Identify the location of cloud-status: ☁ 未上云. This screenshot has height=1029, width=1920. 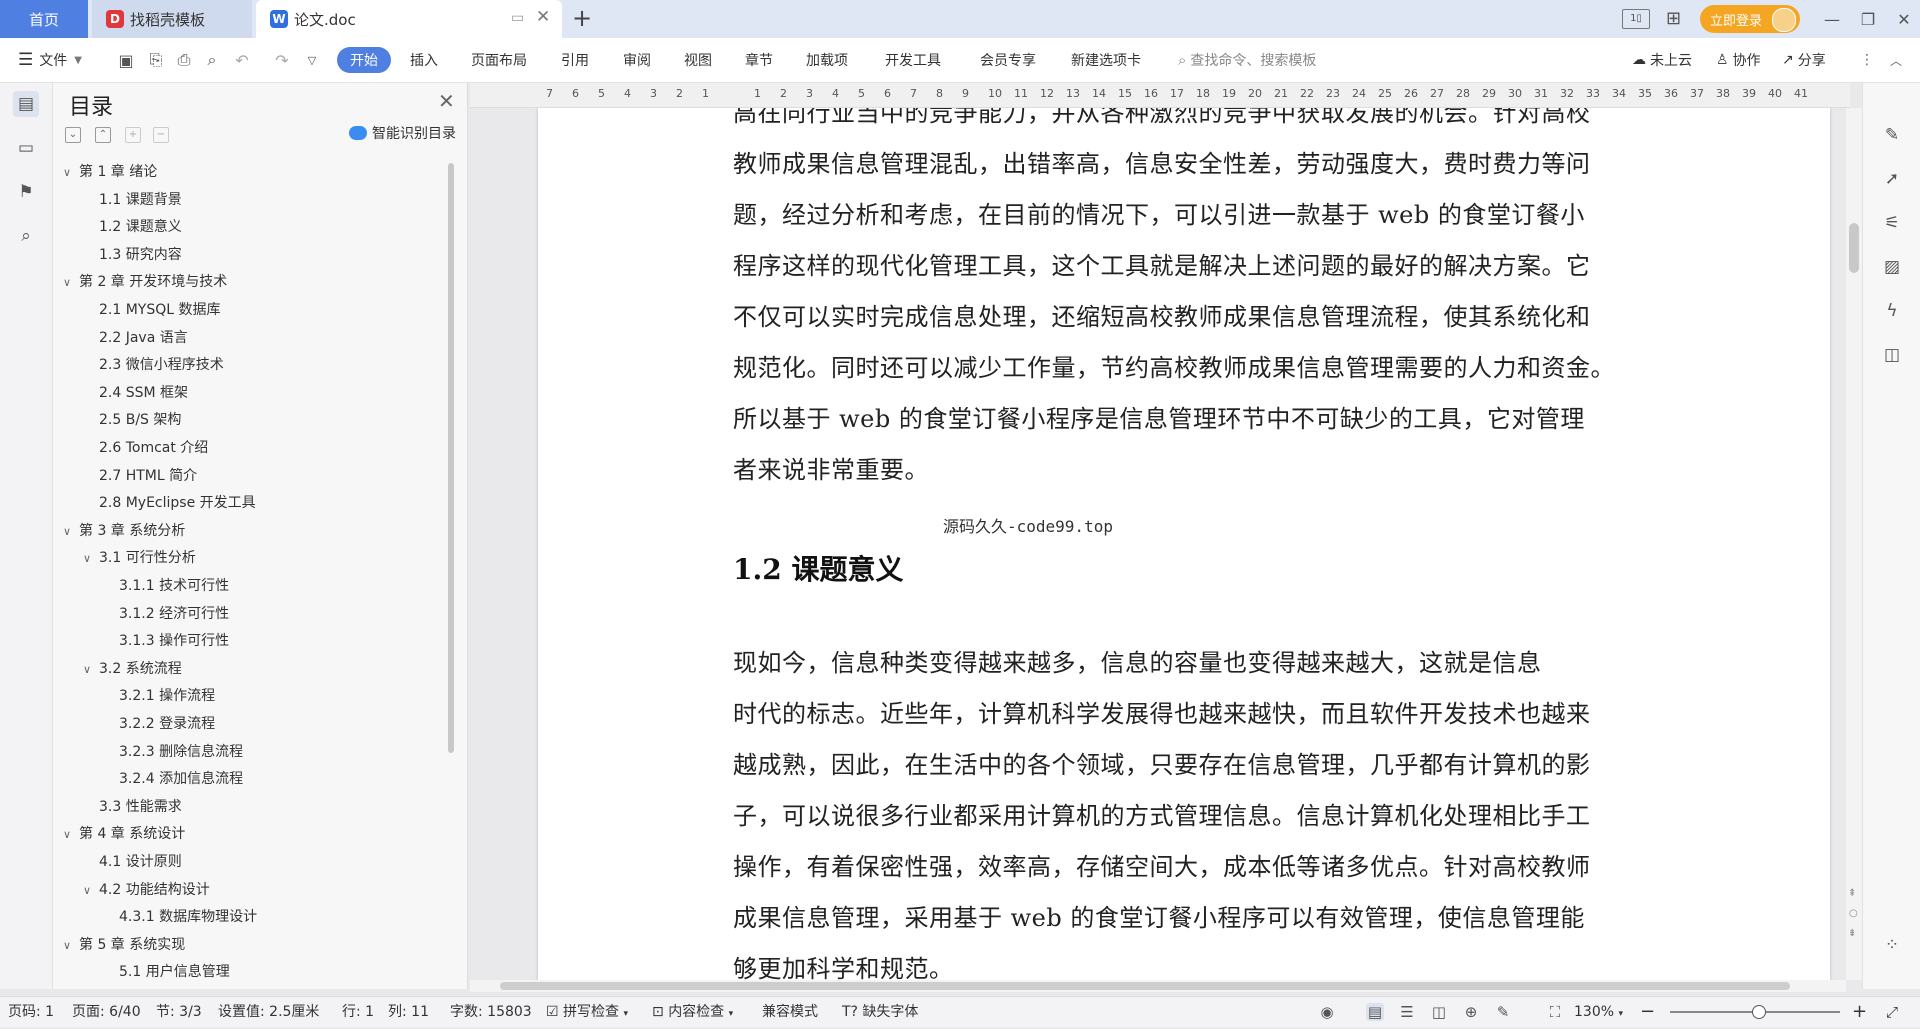
(1662, 60).